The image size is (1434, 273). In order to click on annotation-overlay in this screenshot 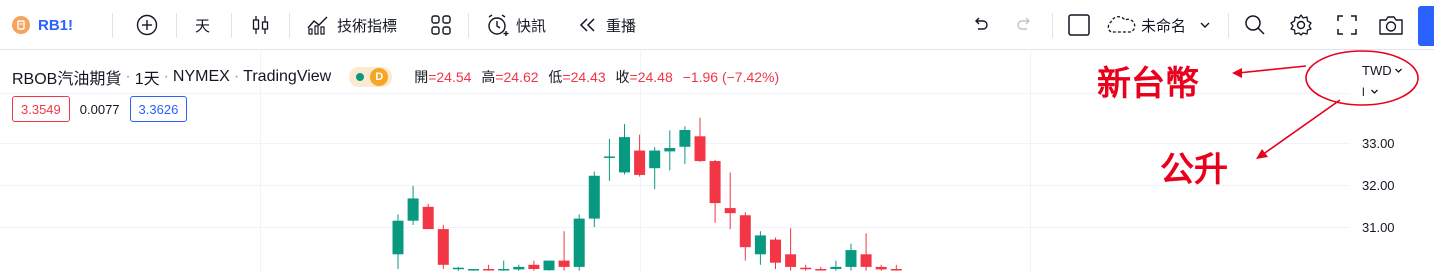, I will do `click(1325, 104)`.